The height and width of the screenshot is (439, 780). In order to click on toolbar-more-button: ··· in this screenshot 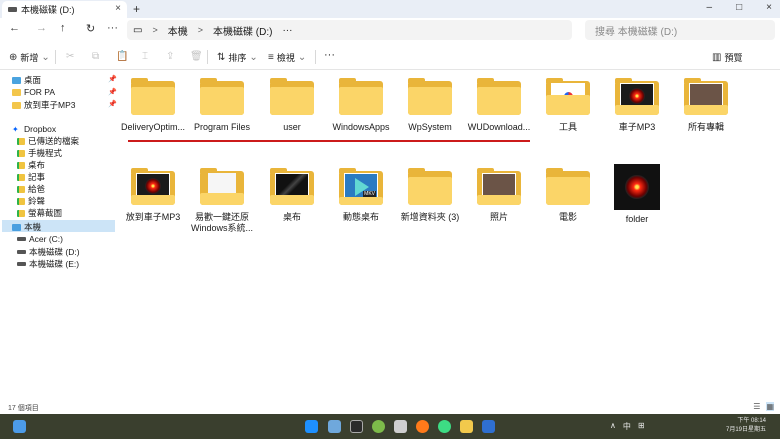, I will do `click(329, 55)`.